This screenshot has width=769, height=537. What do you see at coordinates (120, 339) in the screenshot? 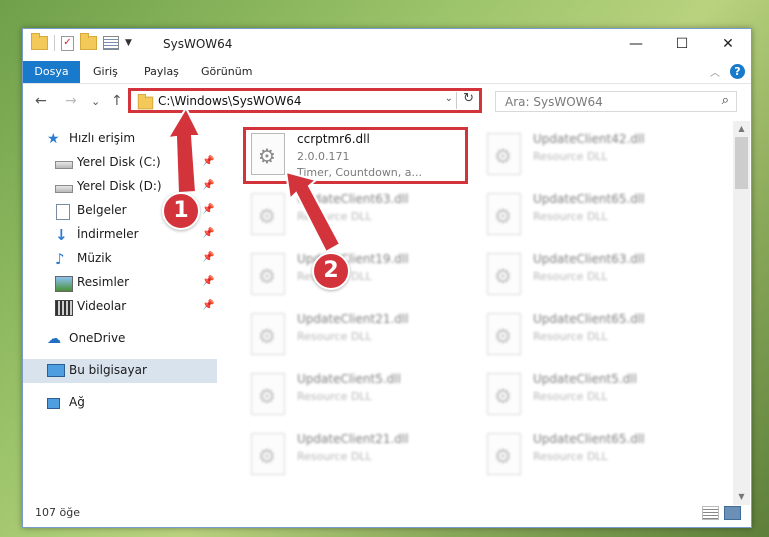
I see `sidebar-item-onedrive: ☁ OneDrive` at bounding box center [120, 339].